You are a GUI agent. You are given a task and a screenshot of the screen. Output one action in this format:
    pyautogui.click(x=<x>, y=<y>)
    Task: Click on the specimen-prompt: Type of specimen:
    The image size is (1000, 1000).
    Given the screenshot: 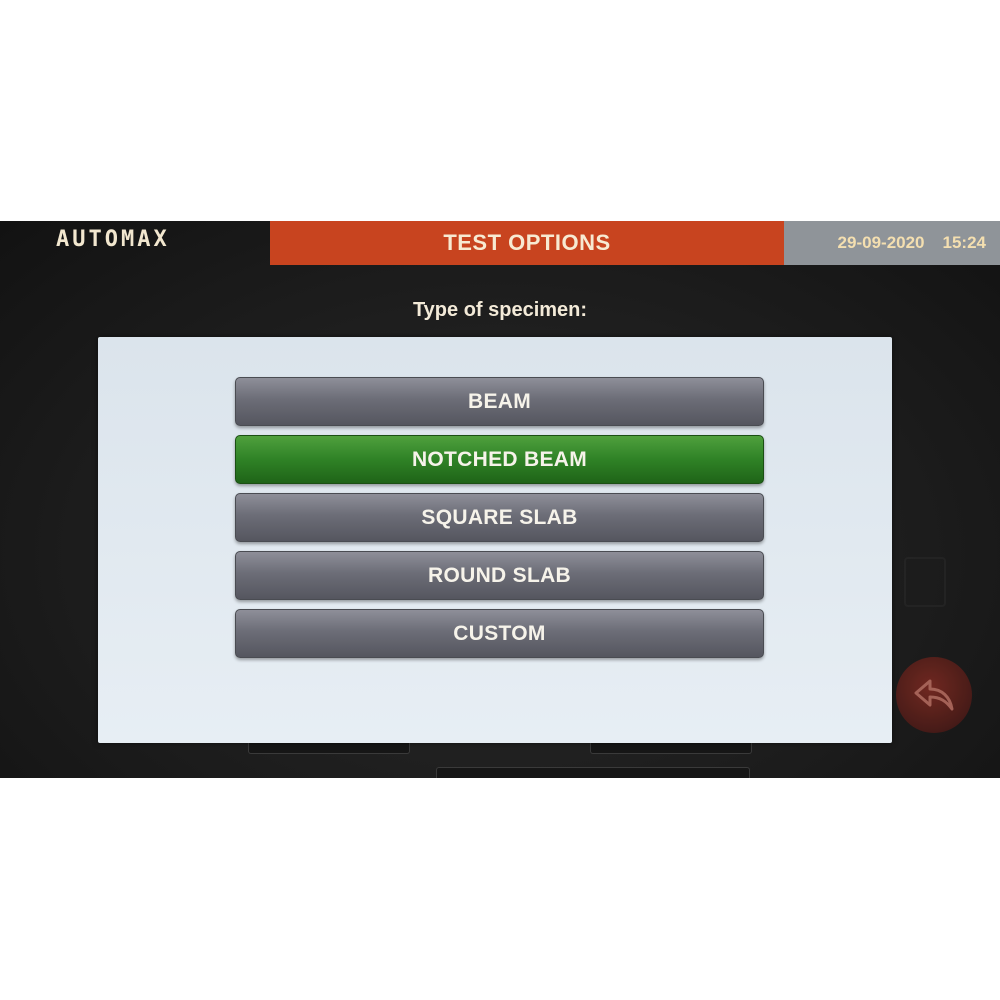 What is the action you would take?
    pyautogui.click(x=500, y=310)
    